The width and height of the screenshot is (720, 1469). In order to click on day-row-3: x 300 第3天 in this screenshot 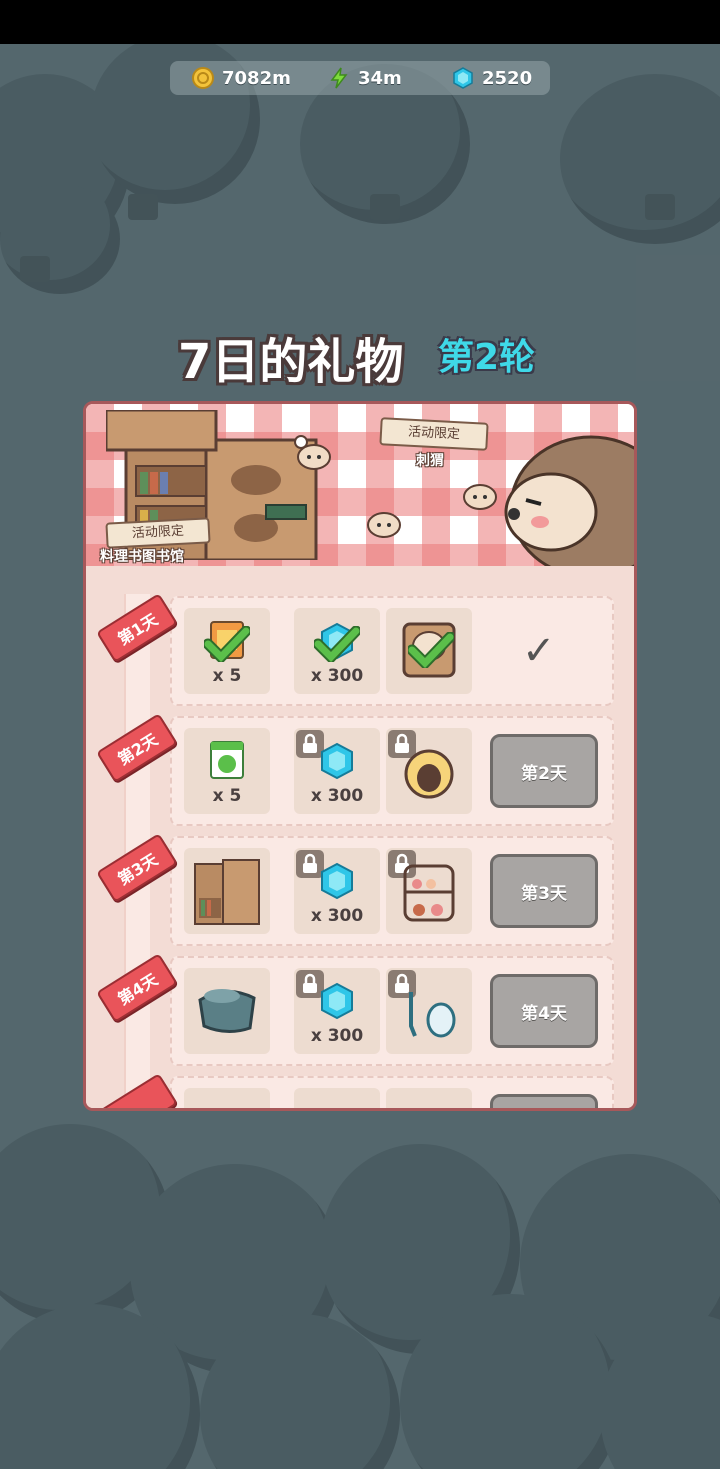, I will do `click(392, 891)`.